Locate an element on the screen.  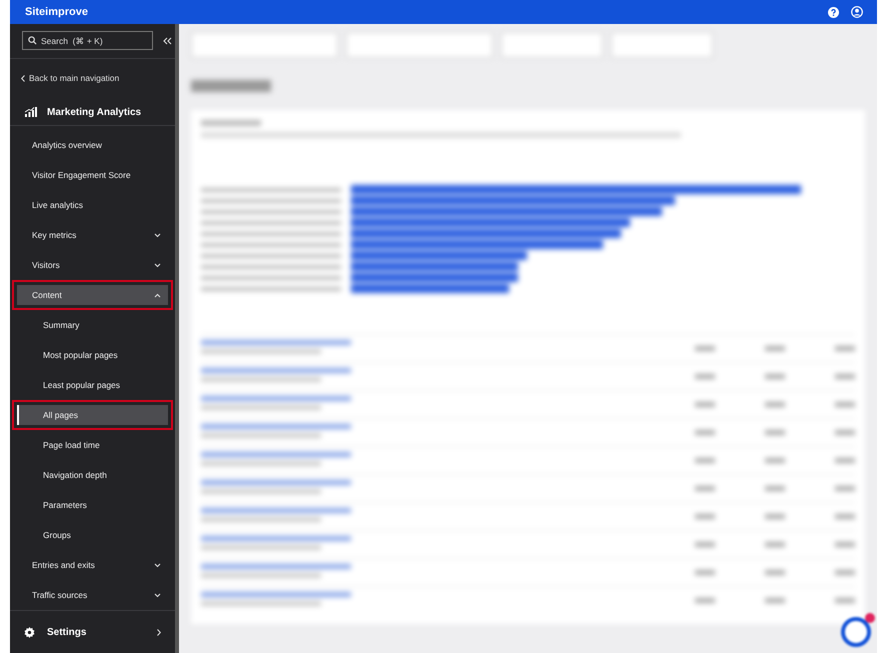
nav-item: Entries and exits is located at coordinates (92, 565).